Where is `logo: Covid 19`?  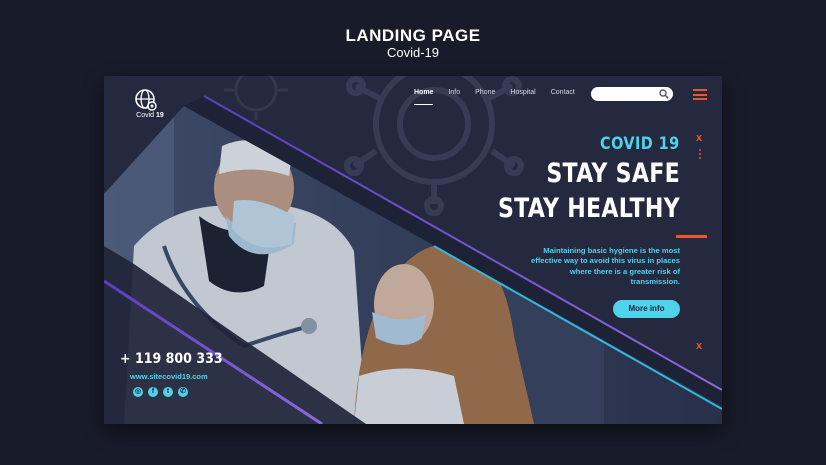
logo: Covid 19 is located at coordinates (146, 103).